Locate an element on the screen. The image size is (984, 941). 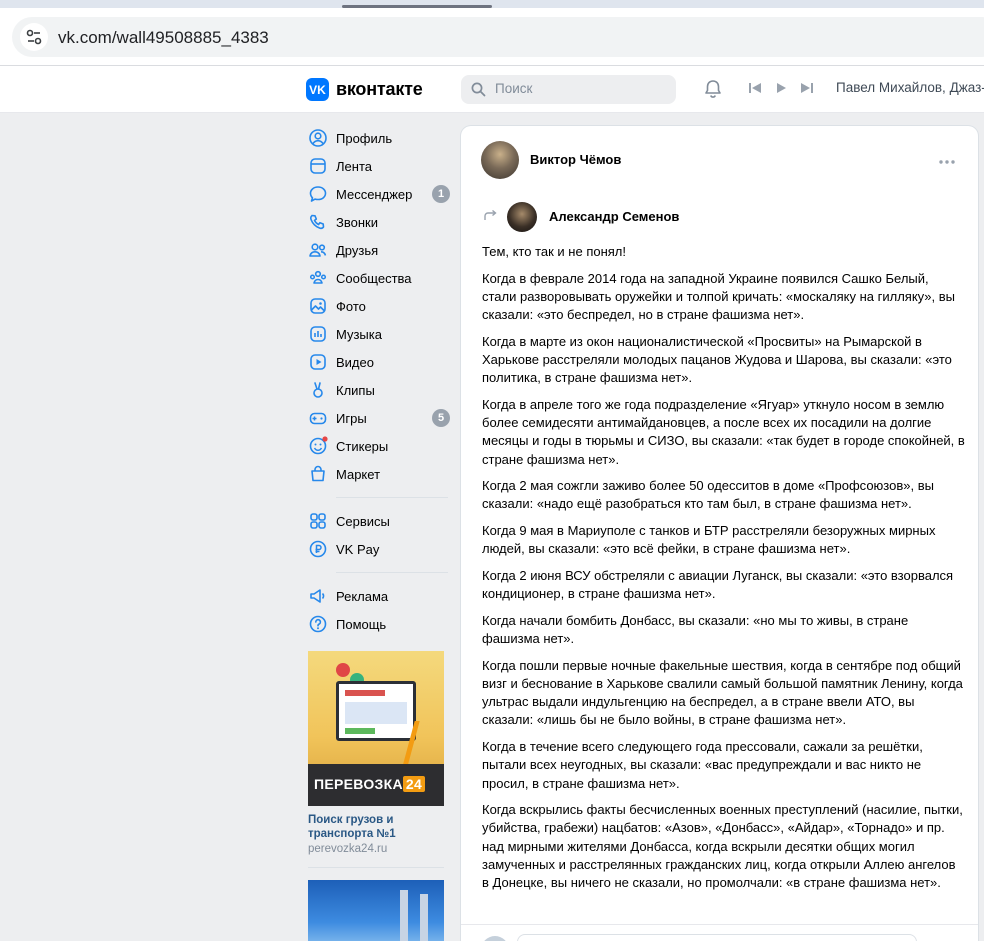
feed-icon is located at coordinates (318, 166).